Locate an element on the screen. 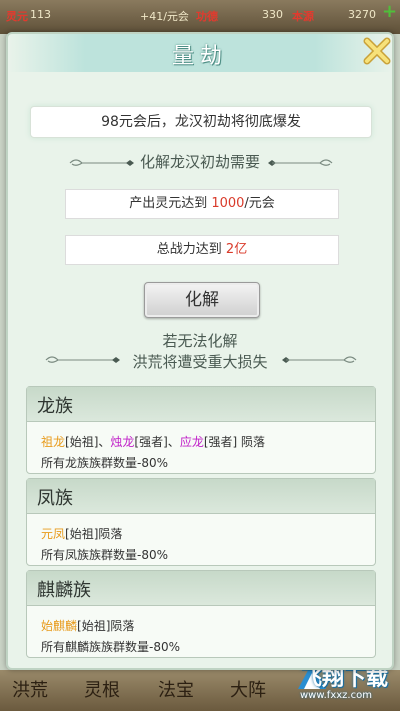 Image resolution: width=400 pixels, height=711 pixels. nav-item-fabao: 法宝 is located at coordinates (176, 689).